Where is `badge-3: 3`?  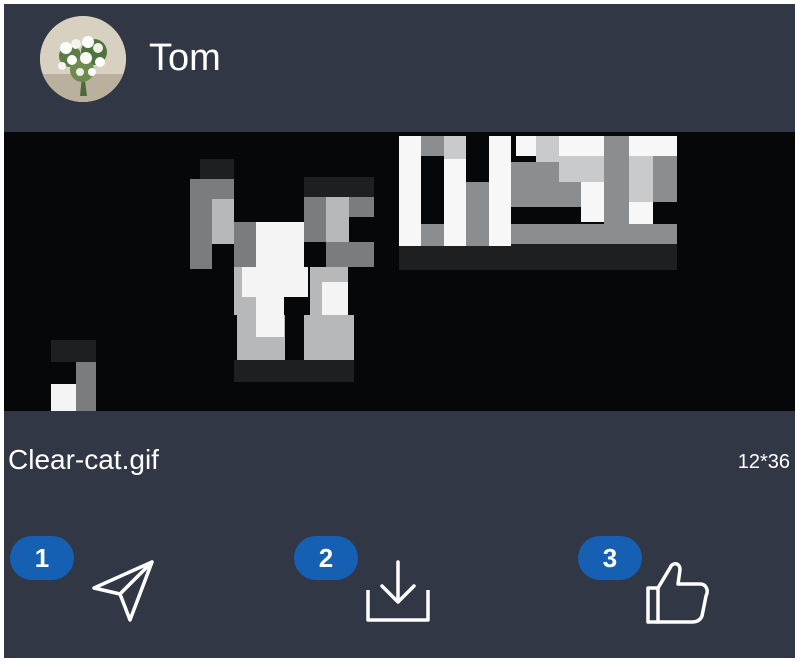 badge-3: 3 is located at coordinates (610, 558).